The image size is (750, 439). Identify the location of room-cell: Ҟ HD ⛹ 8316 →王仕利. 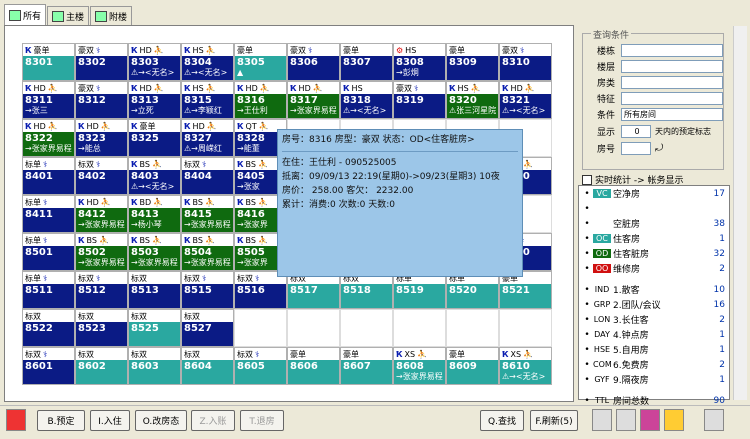
(260, 100).